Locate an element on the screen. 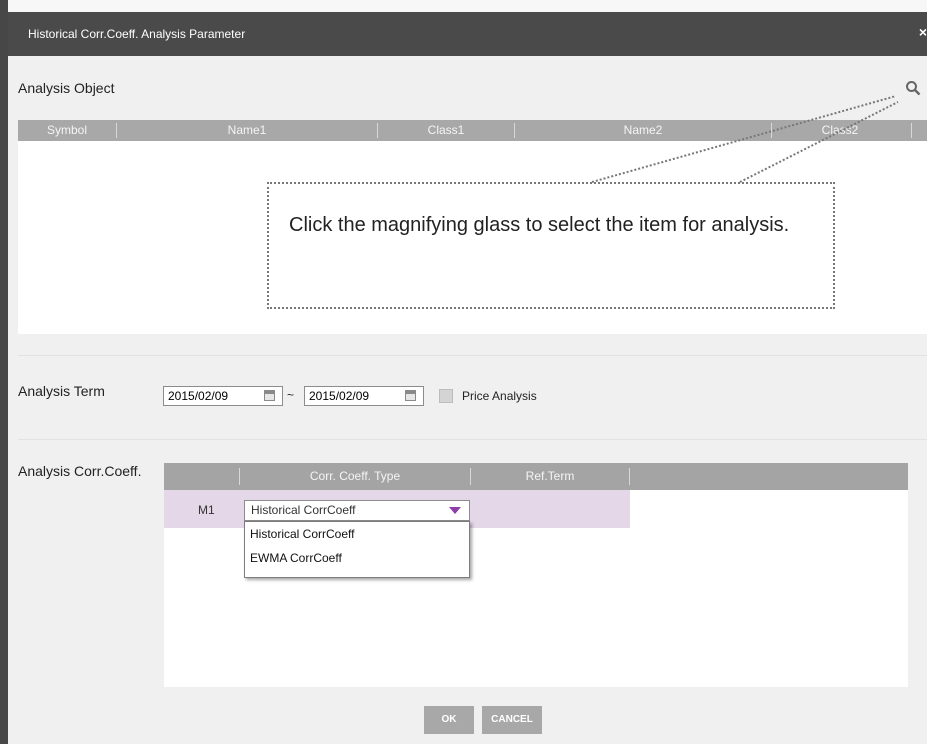 This screenshot has width=927, height=744. column-header-ref-term: Ref.Term is located at coordinates (550, 476).